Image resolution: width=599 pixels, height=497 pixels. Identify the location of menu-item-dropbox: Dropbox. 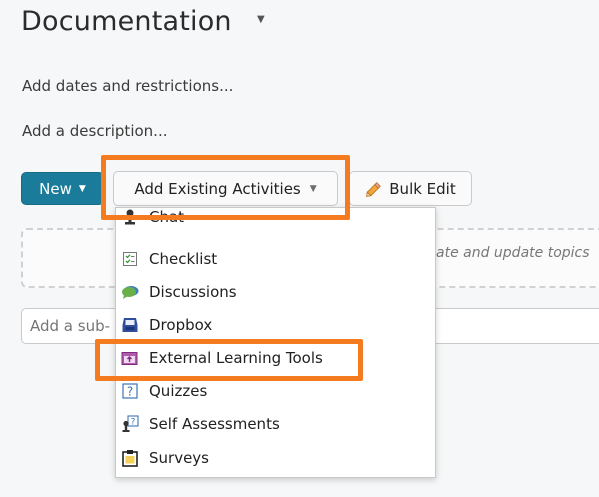
(275, 324).